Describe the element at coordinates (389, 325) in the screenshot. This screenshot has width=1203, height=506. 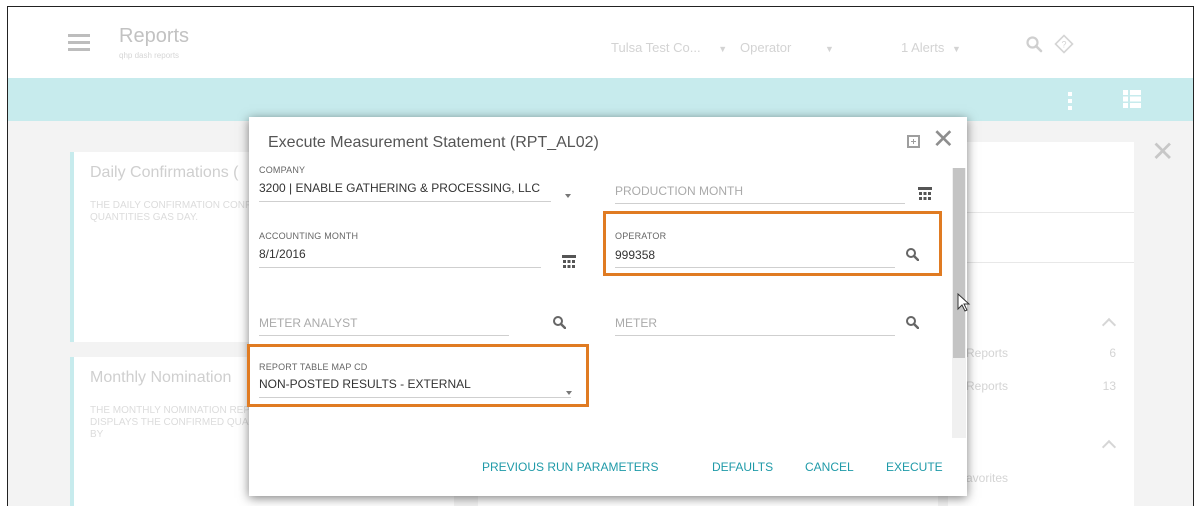
I see `meter-analyst-field: METER ANALYST` at that location.